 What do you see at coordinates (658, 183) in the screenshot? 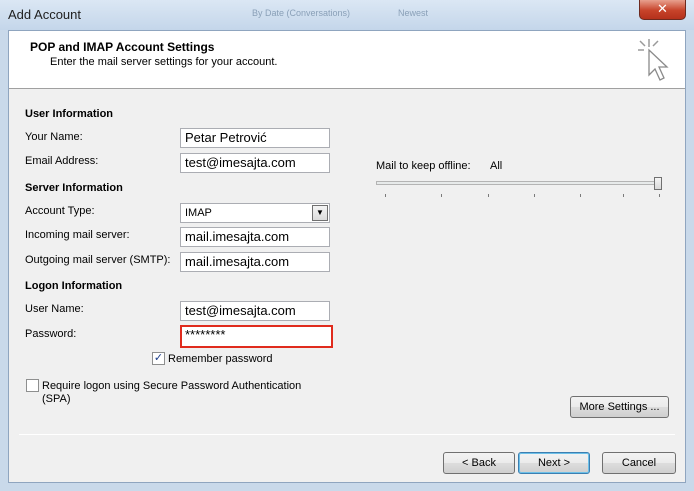
I see `offline-slider-thumb` at bounding box center [658, 183].